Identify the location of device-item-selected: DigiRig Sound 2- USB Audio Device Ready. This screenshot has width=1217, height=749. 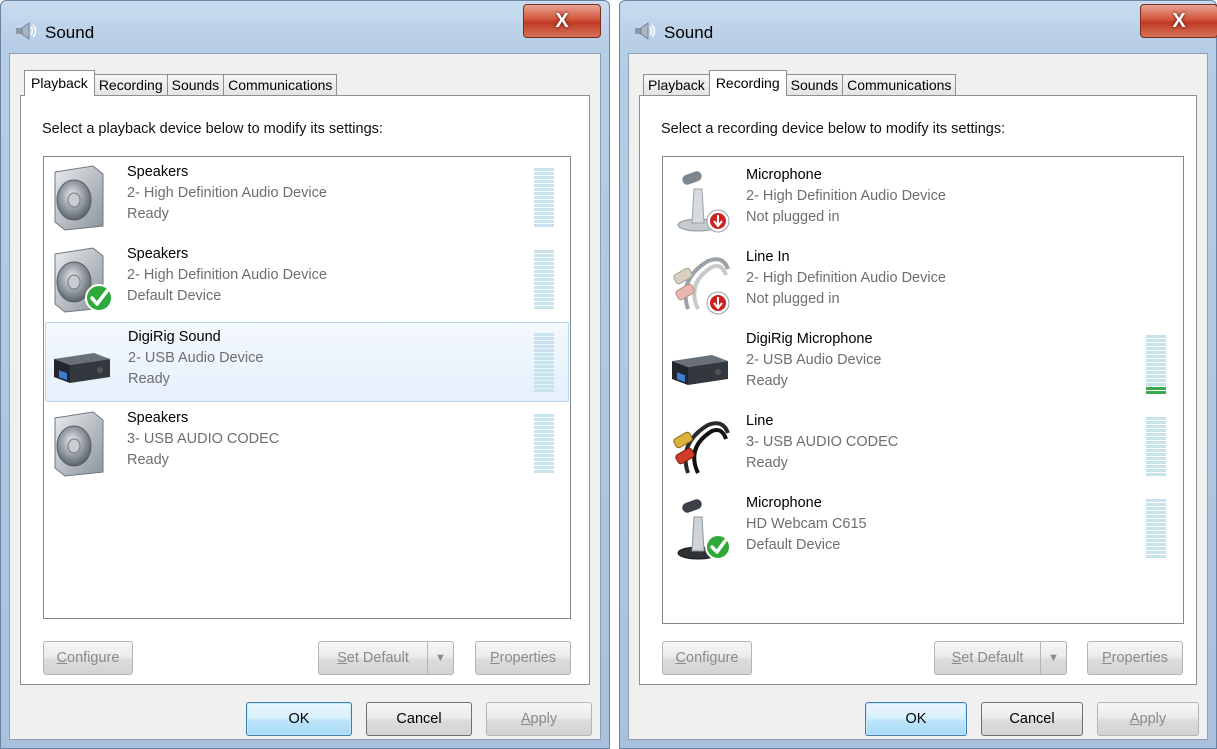
(307, 362).